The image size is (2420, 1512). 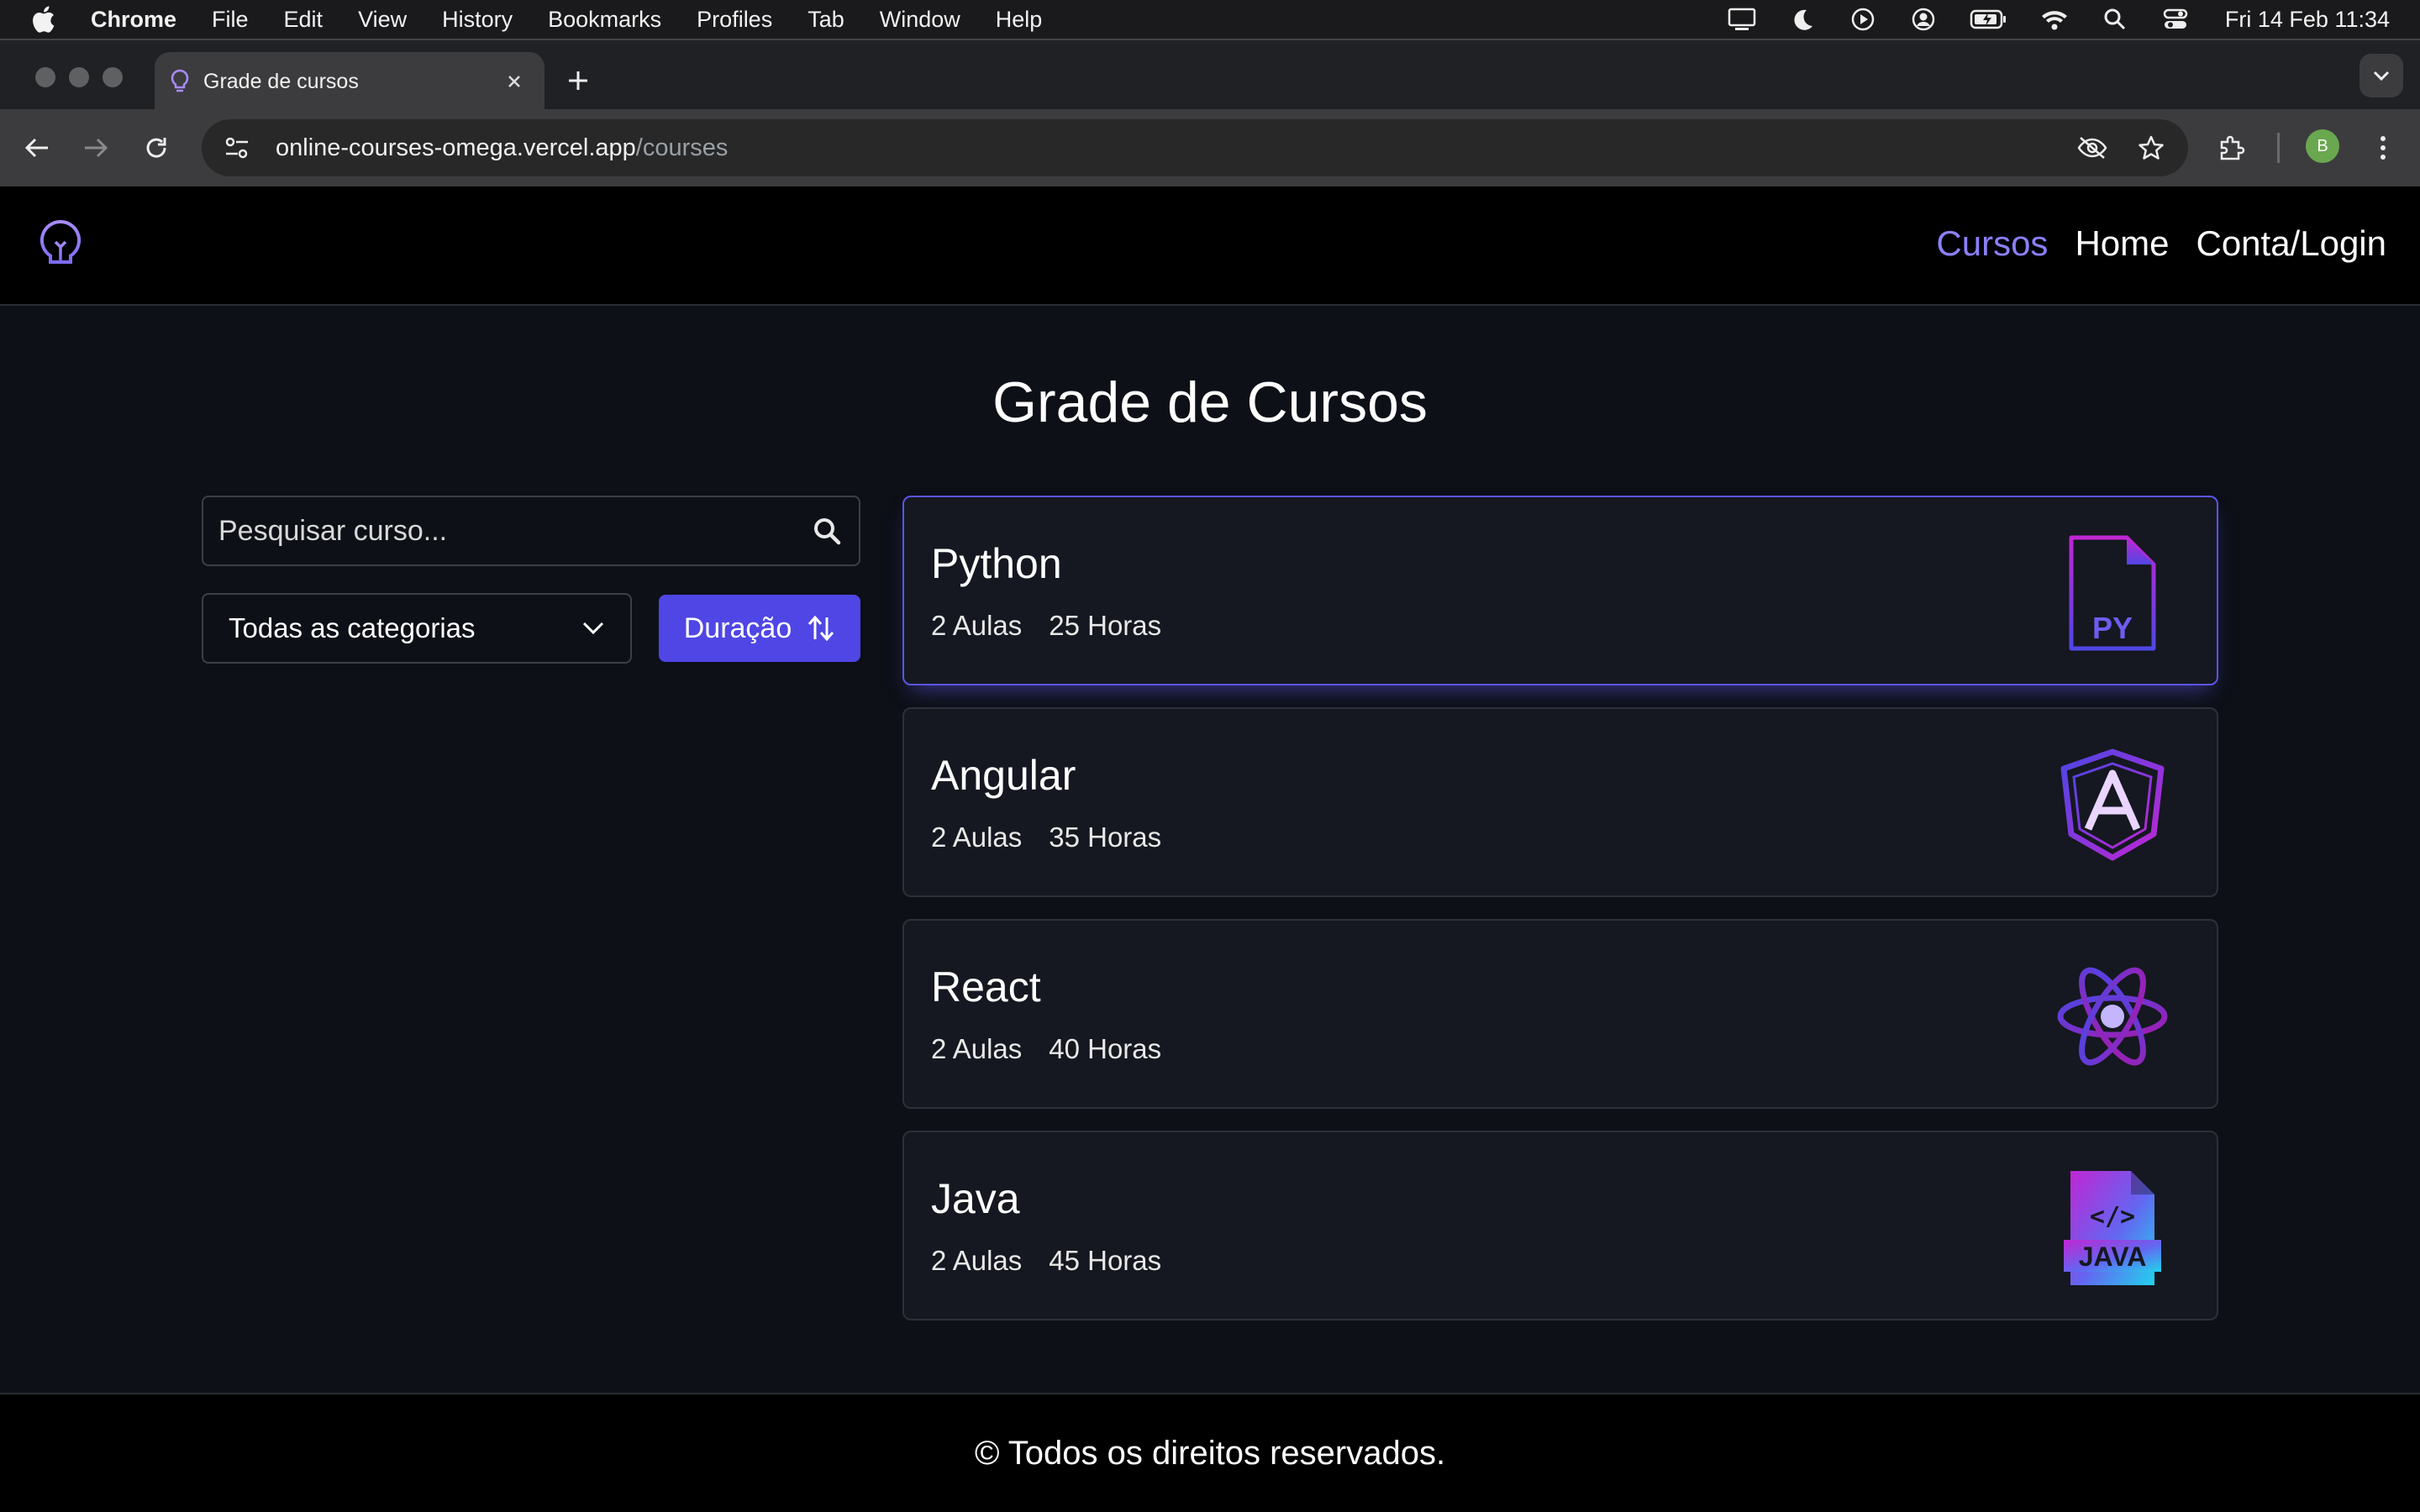 I want to click on site-header: Cursos Home Conta/Login, so click(x=1210, y=246).